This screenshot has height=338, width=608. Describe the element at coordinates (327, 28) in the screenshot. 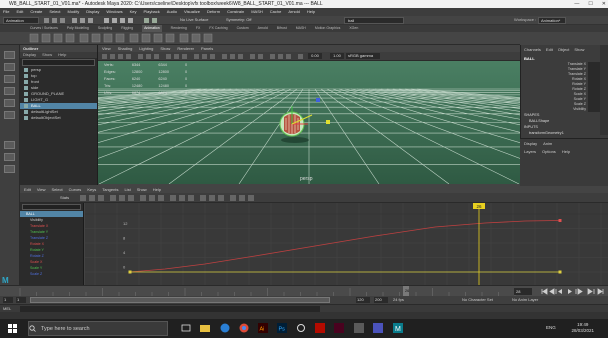

I see `shelf-tab-motion-graphics: Motion Graphics` at that location.